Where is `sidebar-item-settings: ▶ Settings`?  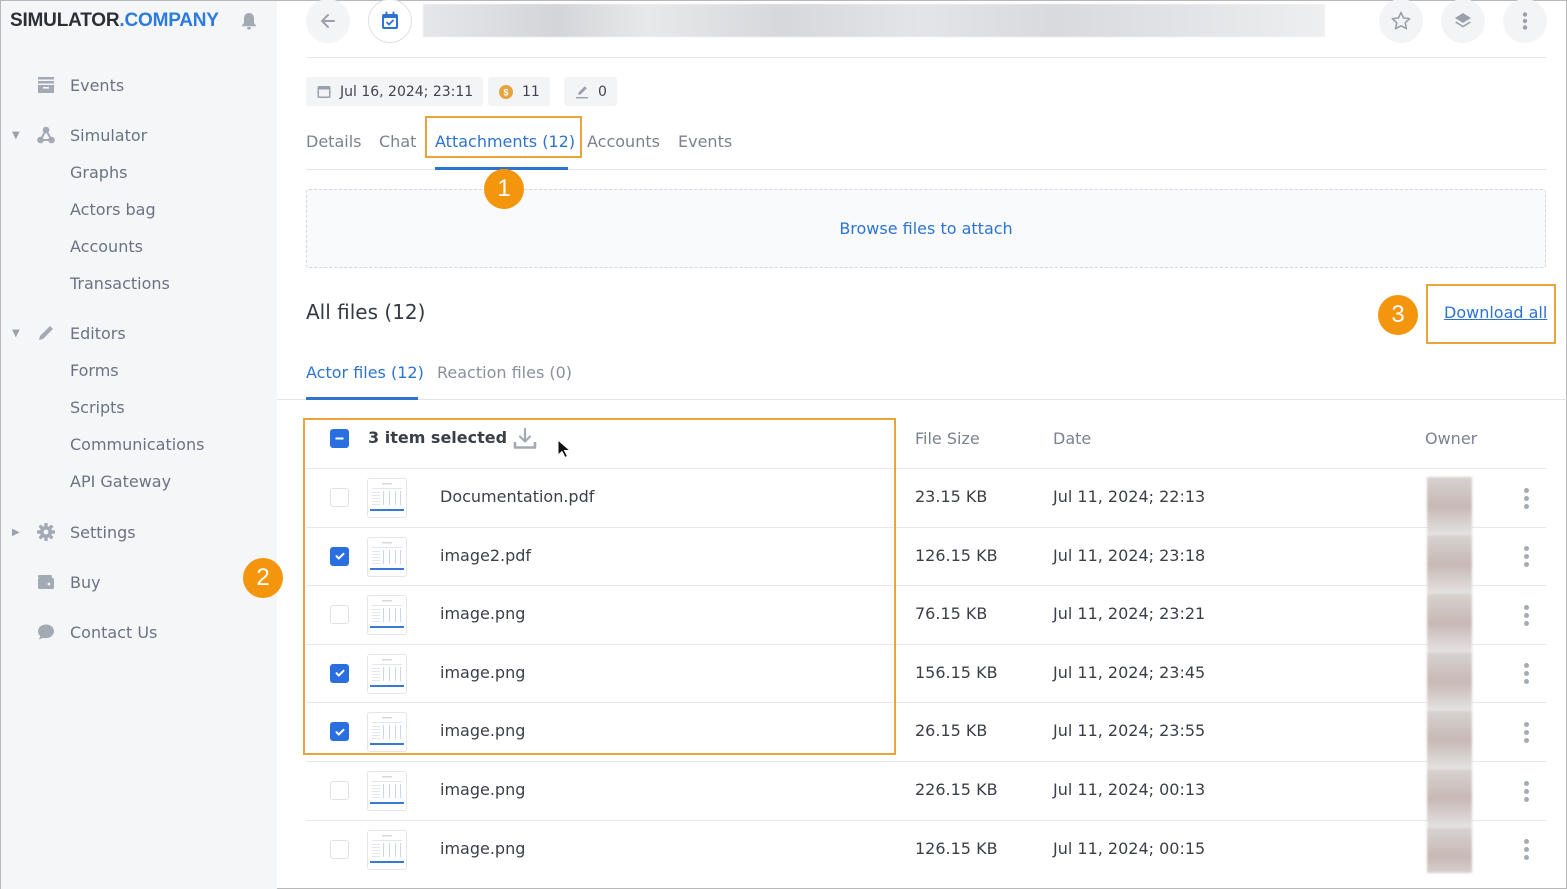
sidebar-item-settings: ▶ Settings is located at coordinates (139, 532).